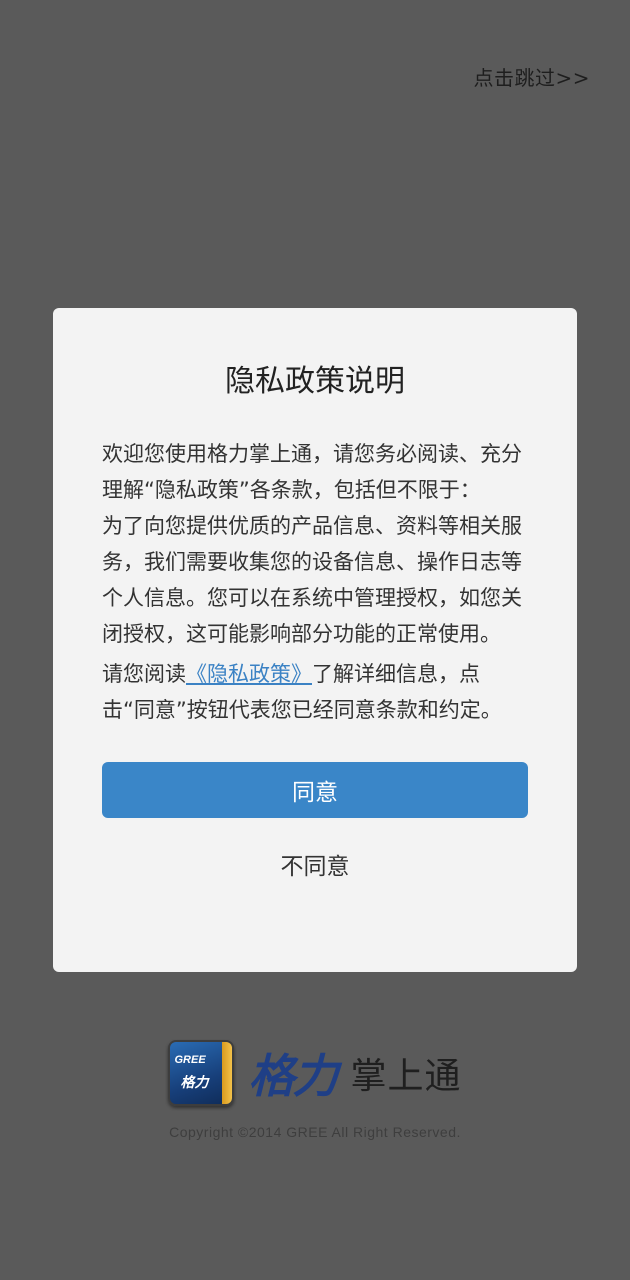 The width and height of the screenshot is (630, 1280). I want to click on dialog-title: 隐私政策说明, so click(315, 381).